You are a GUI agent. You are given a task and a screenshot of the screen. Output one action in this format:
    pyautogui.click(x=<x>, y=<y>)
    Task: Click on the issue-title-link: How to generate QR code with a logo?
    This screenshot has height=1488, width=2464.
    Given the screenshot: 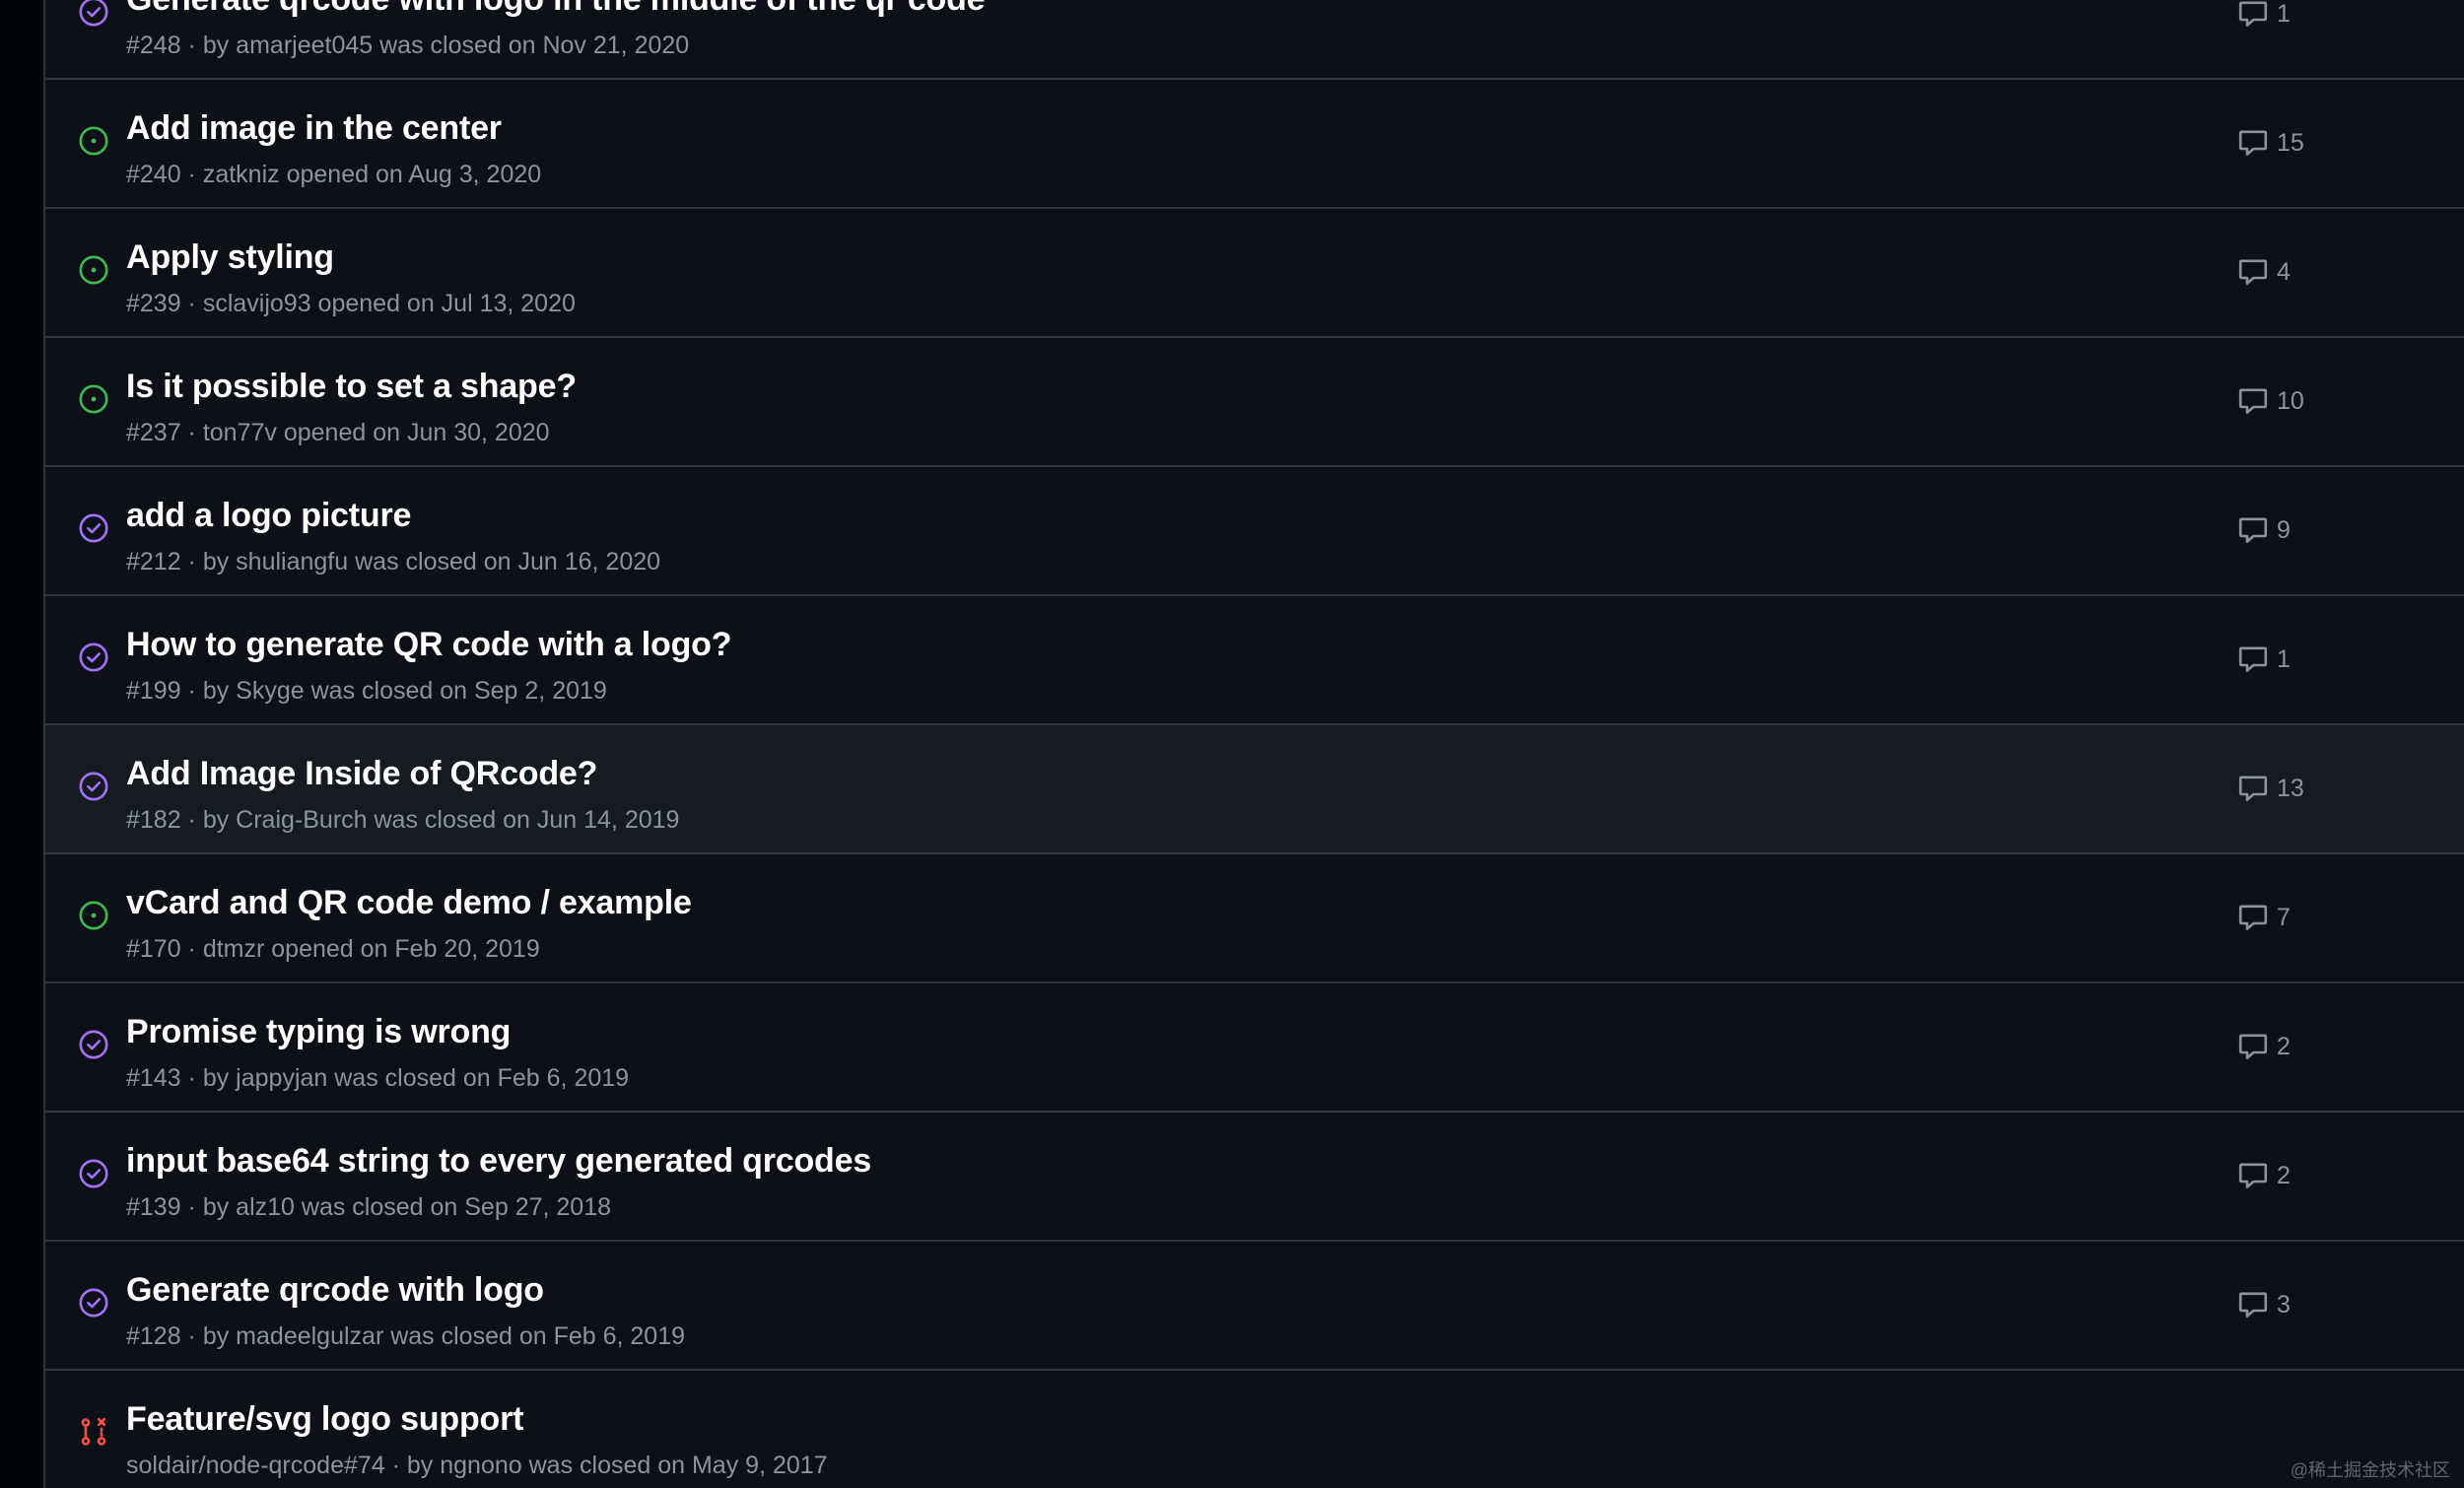 What is the action you would take?
    pyautogui.click(x=428, y=645)
    